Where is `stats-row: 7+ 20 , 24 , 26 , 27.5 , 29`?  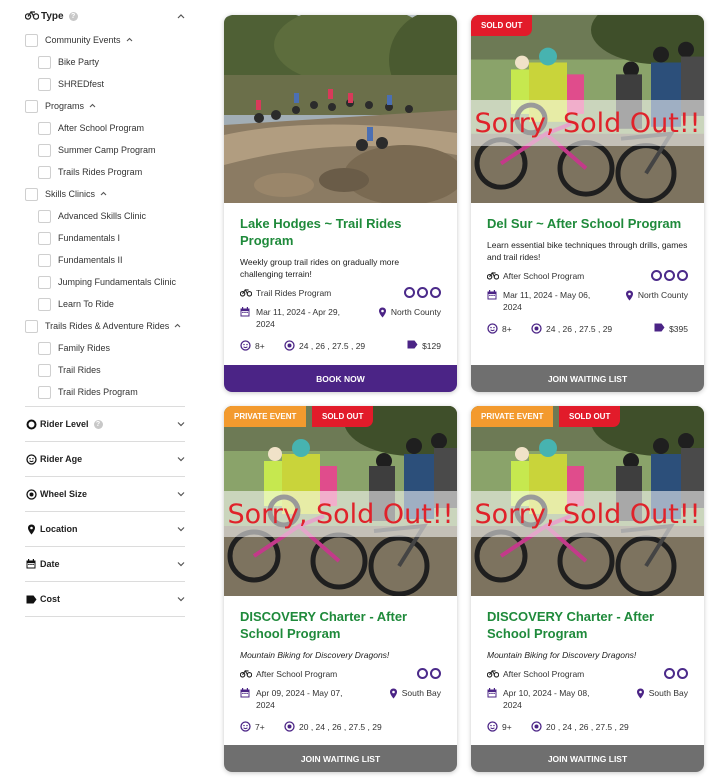
stats-row: 7+ 20 , 24 , 26 , 27.5 , 29 is located at coordinates (340, 726).